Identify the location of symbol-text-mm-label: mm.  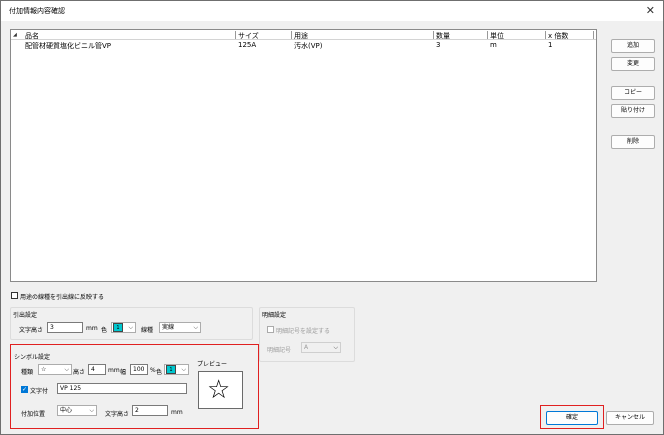
(177, 412).